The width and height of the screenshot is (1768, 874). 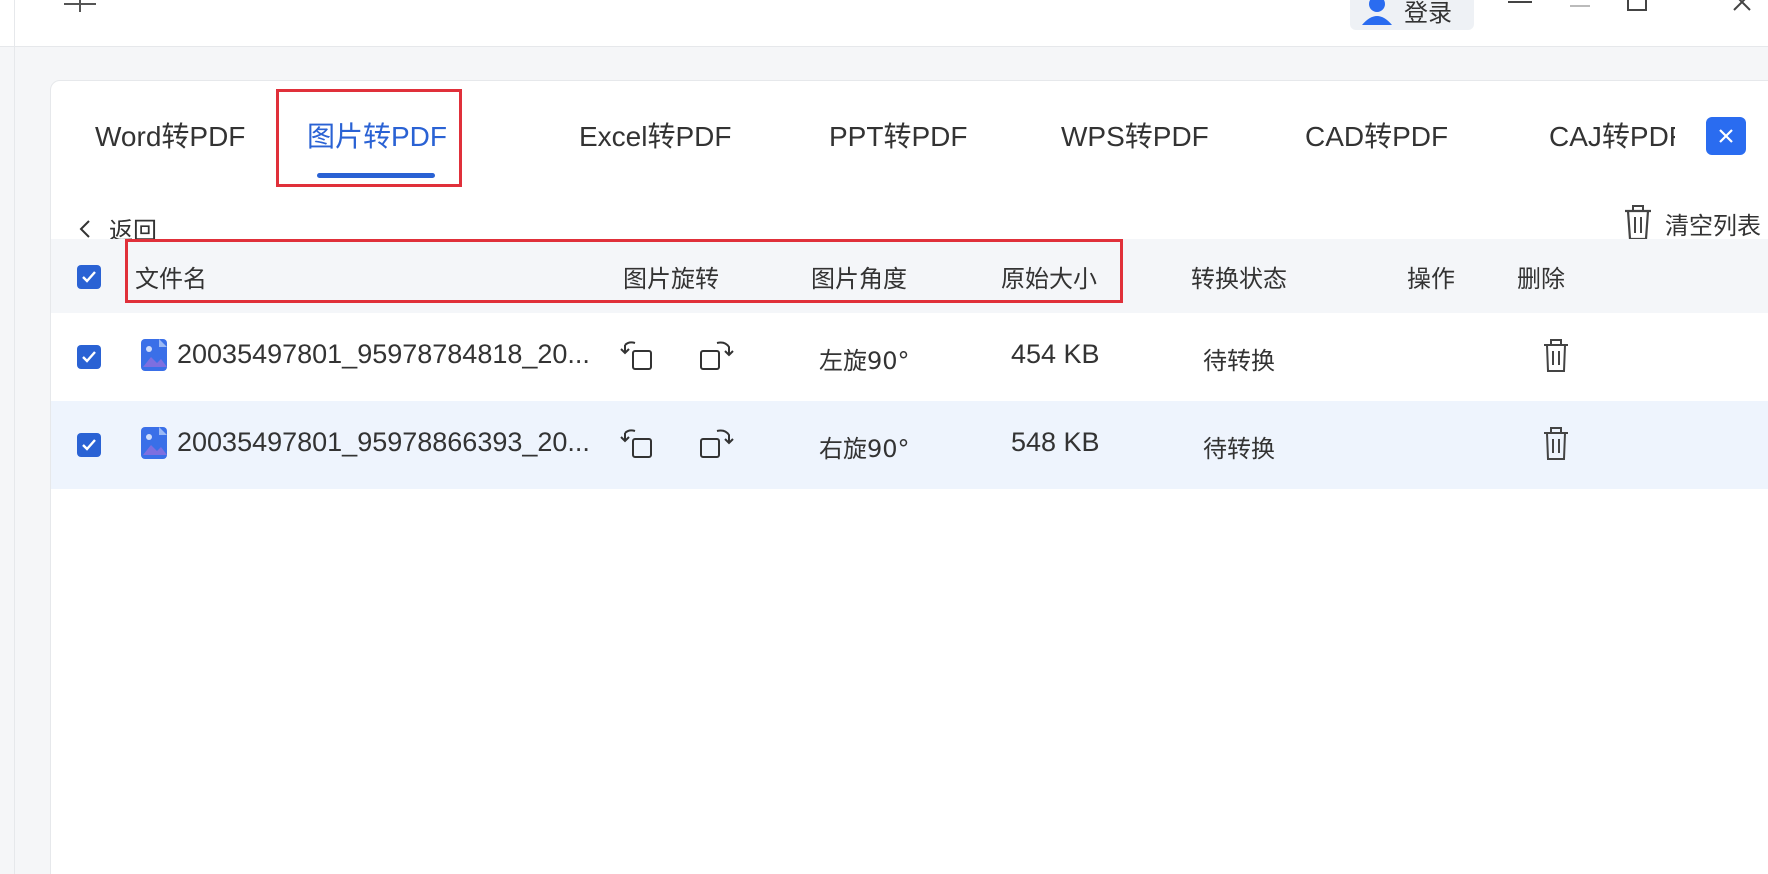 What do you see at coordinates (377, 135) in the screenshot?
I see `tab-image-to-pdf: 图片转PDF` at bounding box center [377, 135].